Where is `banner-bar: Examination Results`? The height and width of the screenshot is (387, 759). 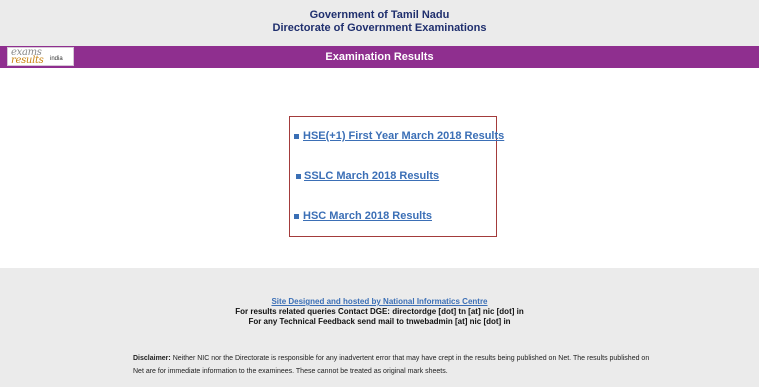
banner-bar: Examination Results is located at coordinates (379, 57).